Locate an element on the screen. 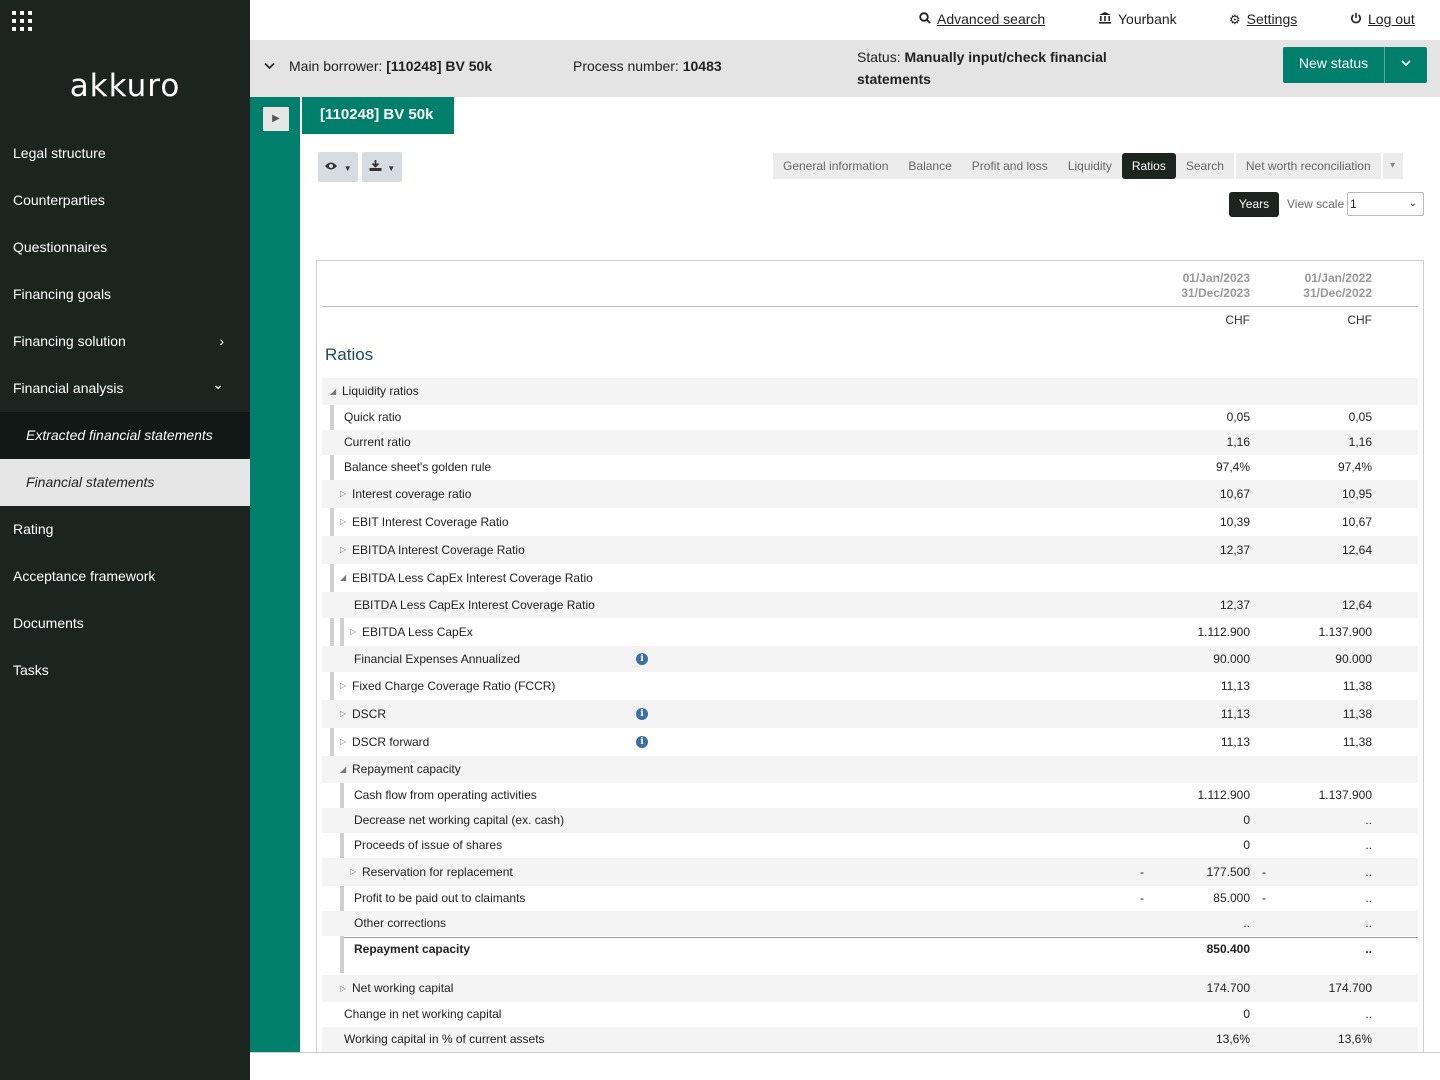 This screenshot has width=1440, height=1080. chevron-right-icon: › is located at coordinates (221, 341).